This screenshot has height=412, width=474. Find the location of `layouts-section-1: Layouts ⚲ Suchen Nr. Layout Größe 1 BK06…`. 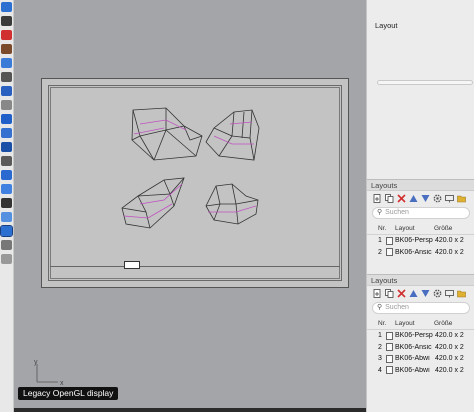

layouts-section-1: Layouts ⚲ Suchen Nr. Layout Größe 1 BK06… is located at coordinates (420, 218).